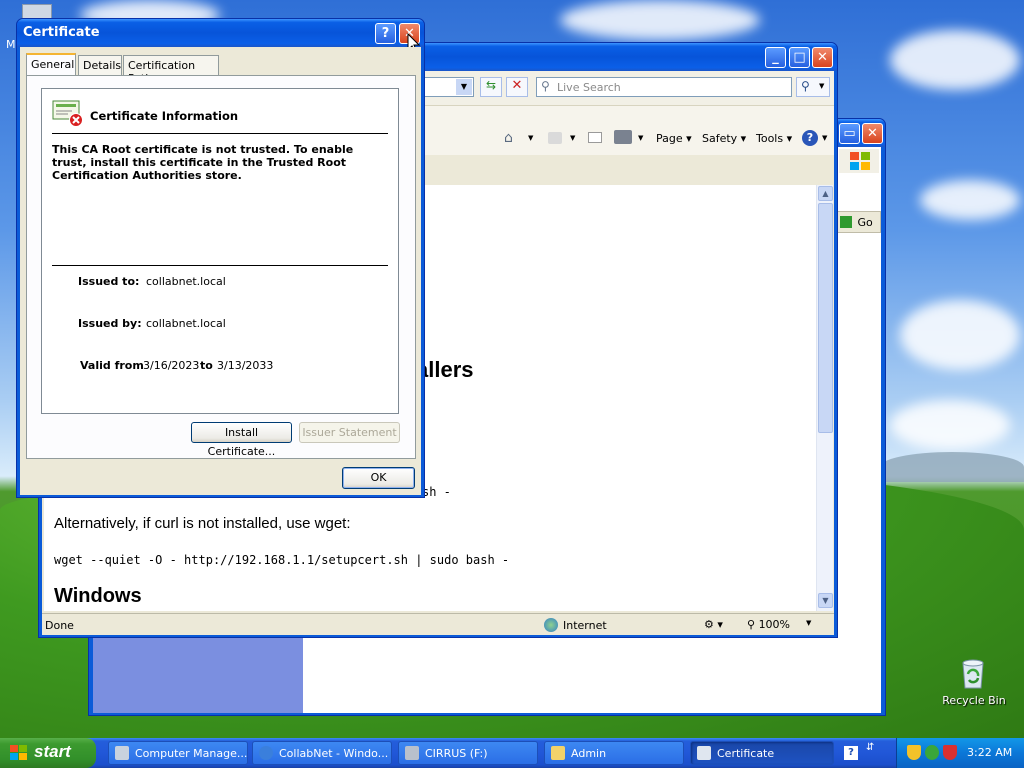  I want to click on issued-to-value: collabnet.local, so click(186, 281).